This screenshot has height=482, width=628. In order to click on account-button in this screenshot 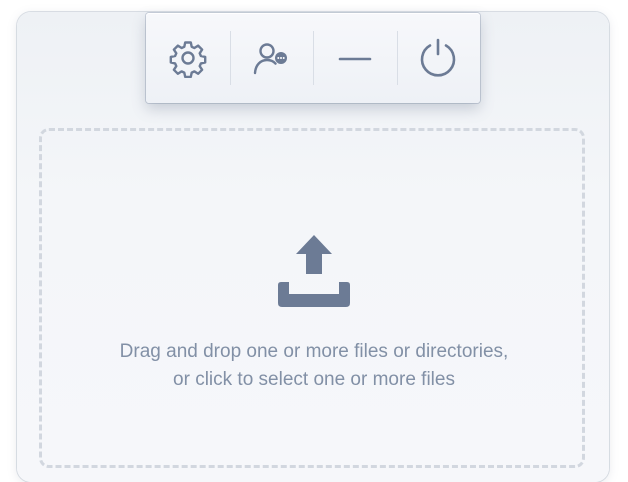, I will do `click(271, 58)`.